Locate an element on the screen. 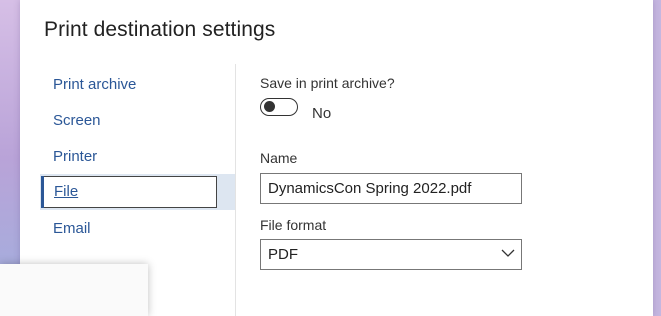 The image size is (661, 316). file-format-select: PDF is located at coordinates (391, 254).